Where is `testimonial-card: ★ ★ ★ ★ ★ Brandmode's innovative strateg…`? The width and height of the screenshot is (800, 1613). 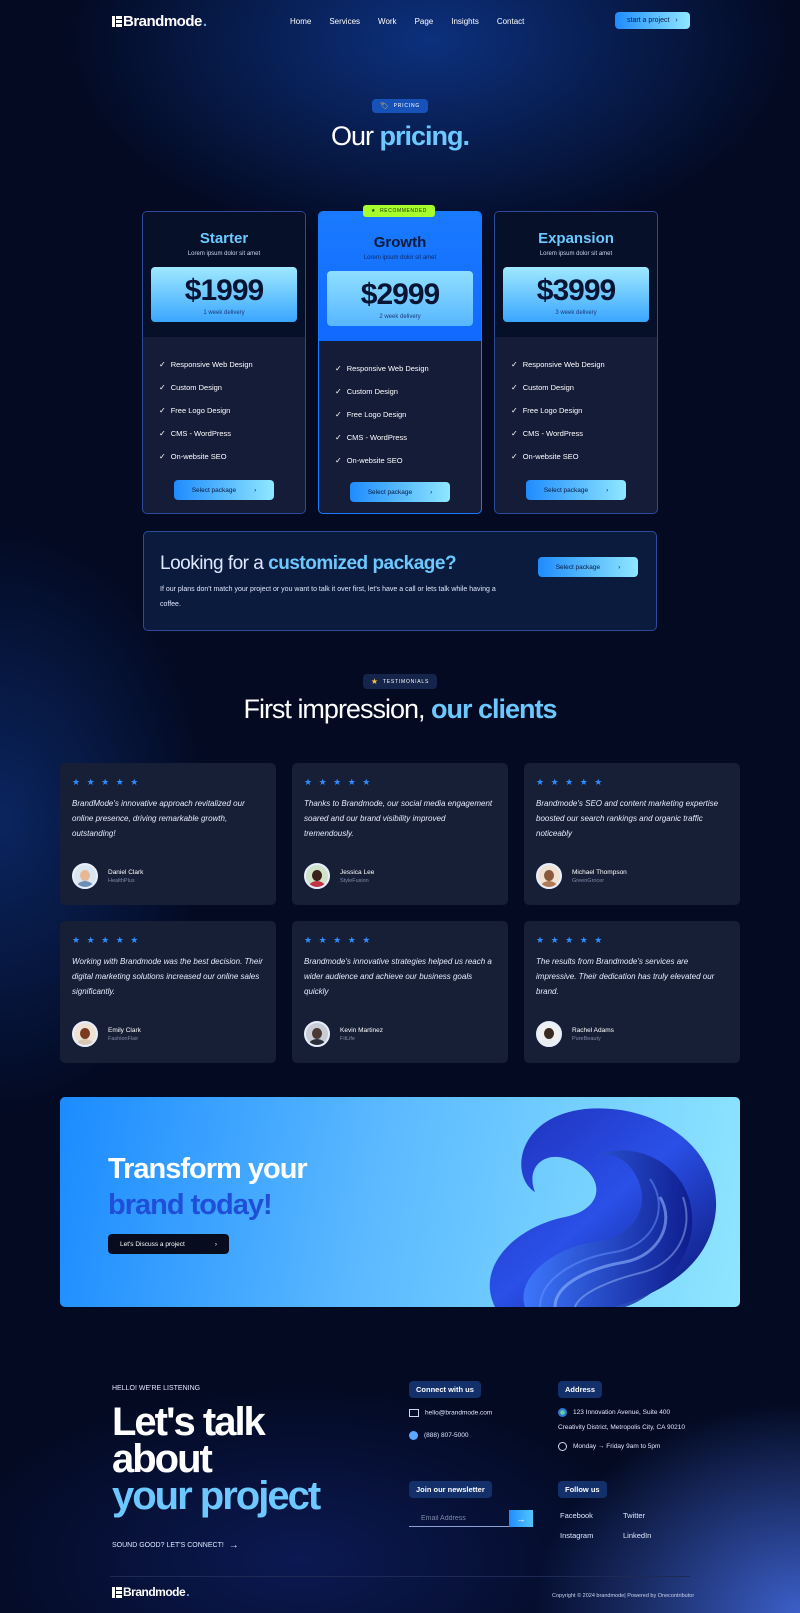 testimonial-card: ★ ★ ★ ★ ★ Brandmode's innovative strateg… is located at coordinates (400, 992).